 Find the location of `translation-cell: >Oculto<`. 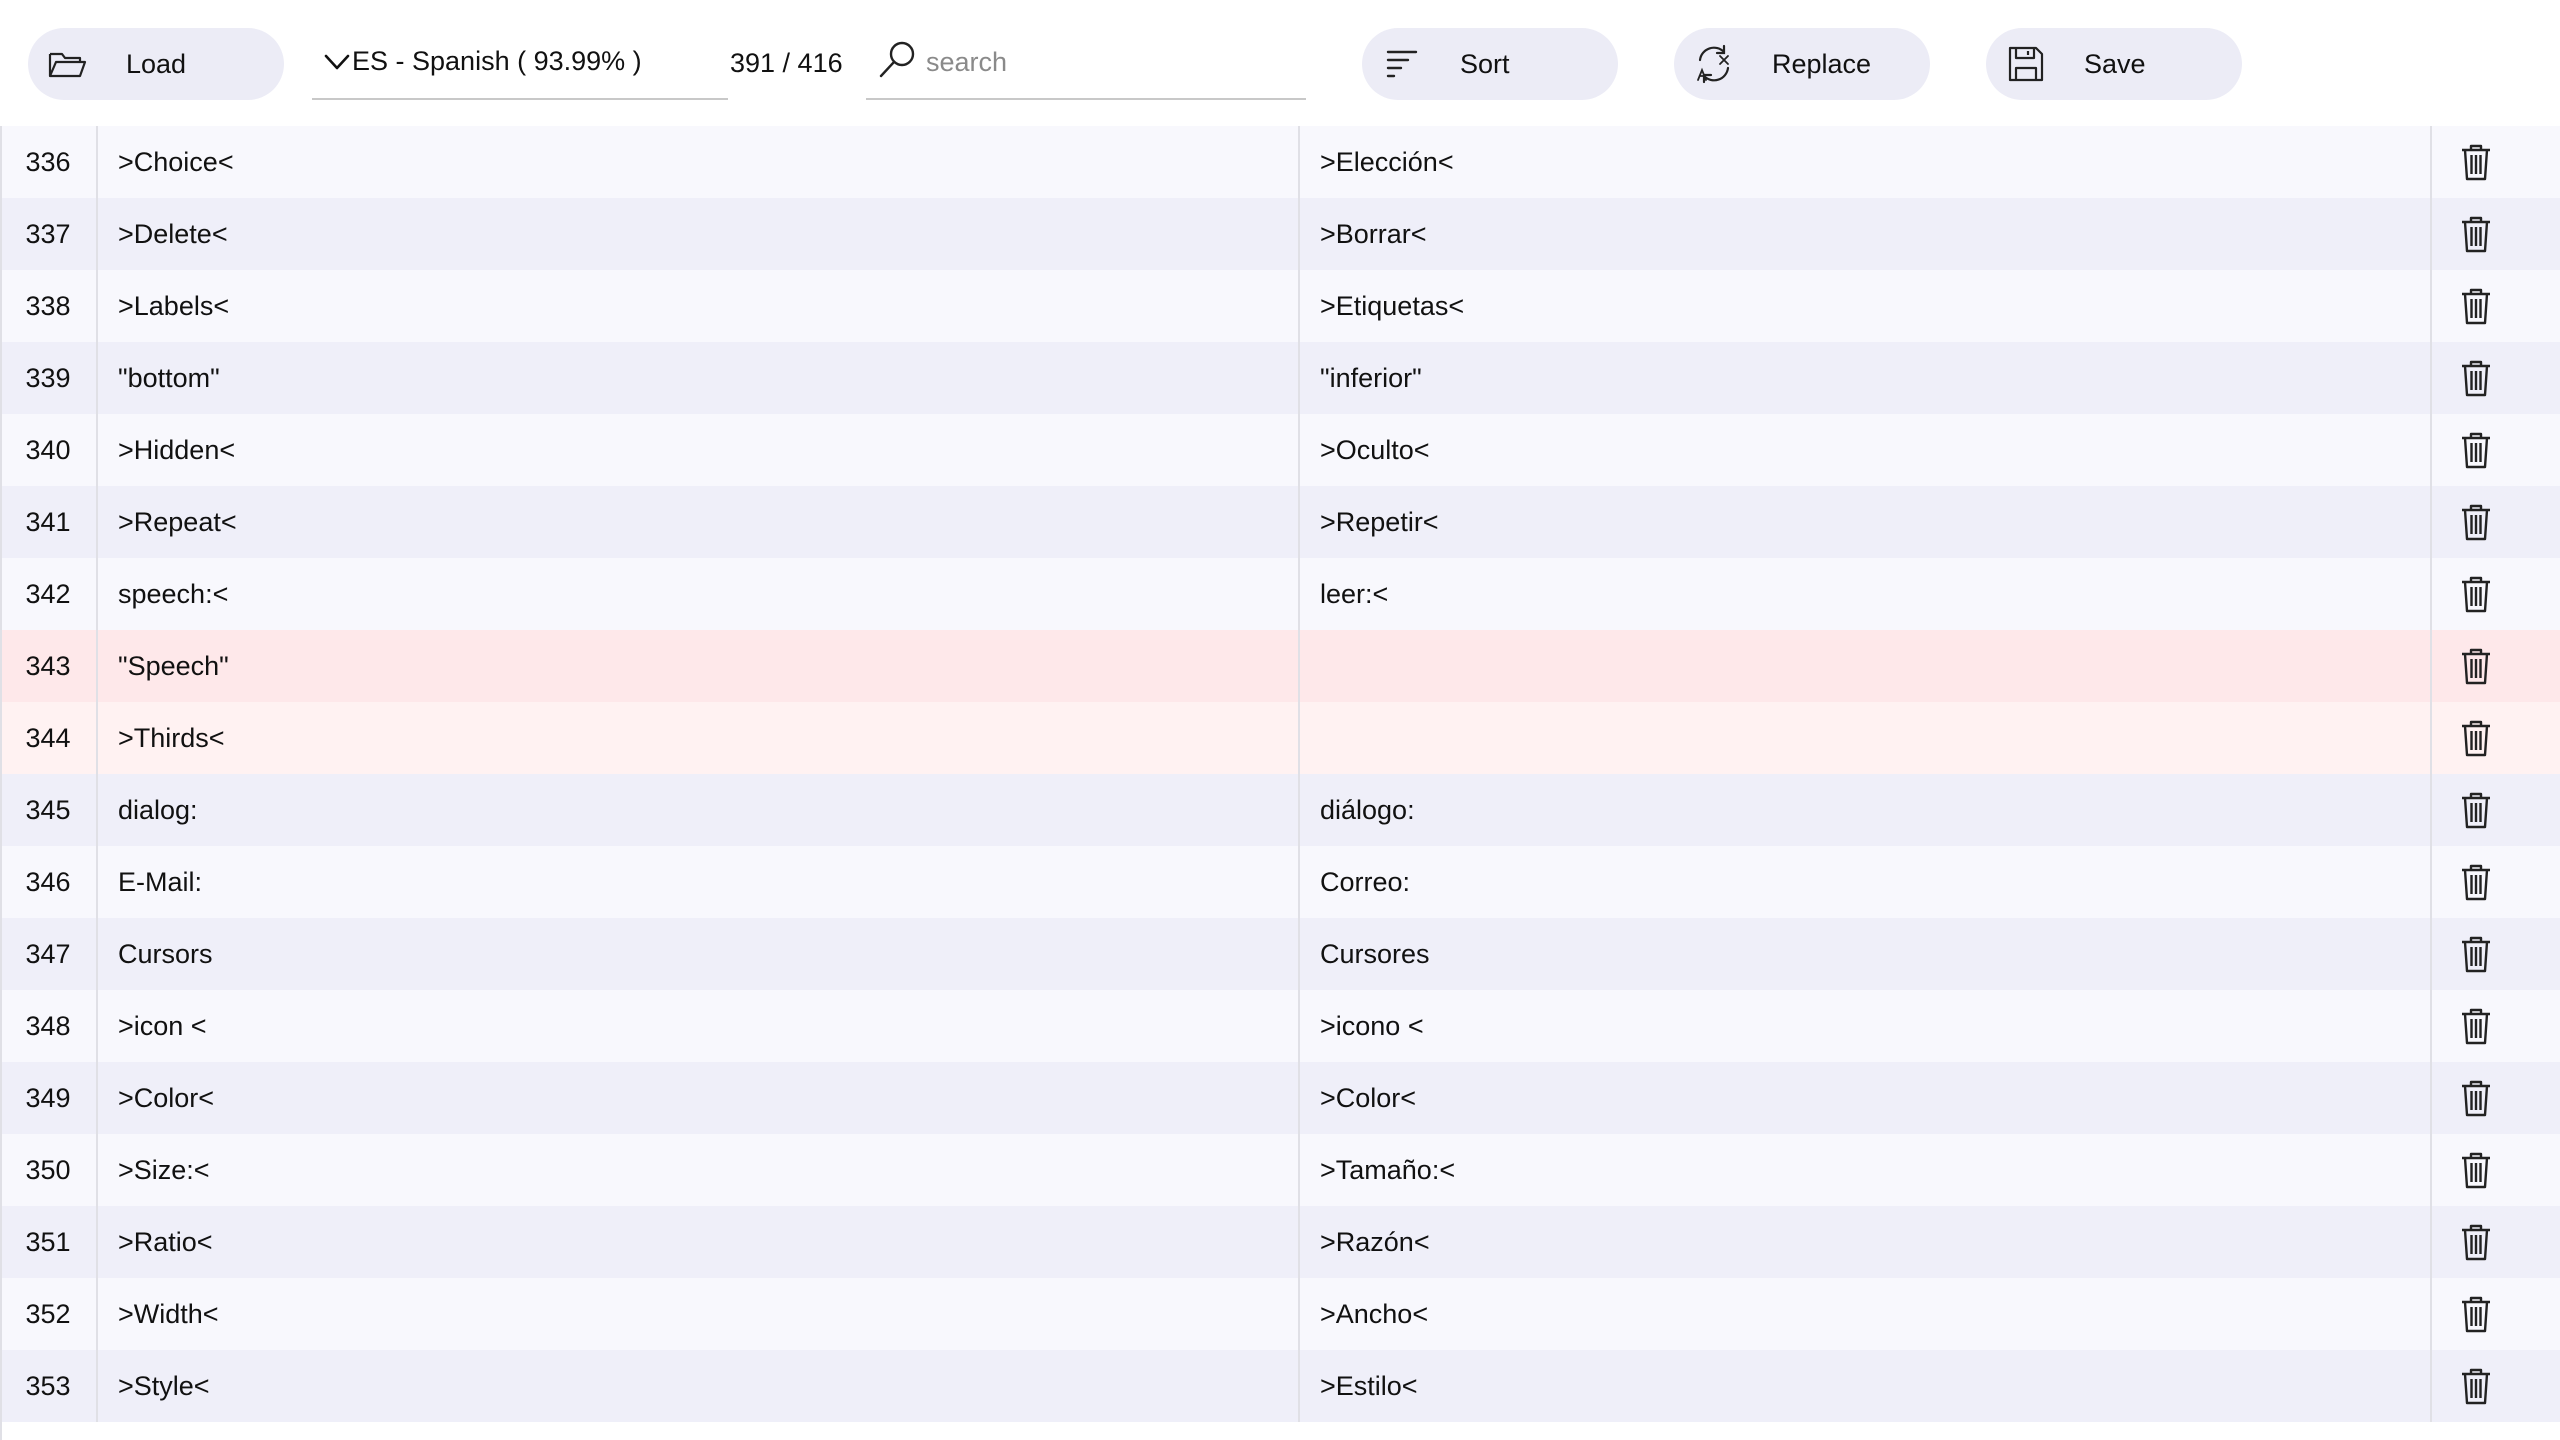

translation-cell: >Oculto< is located at coordinates (1866, 450).